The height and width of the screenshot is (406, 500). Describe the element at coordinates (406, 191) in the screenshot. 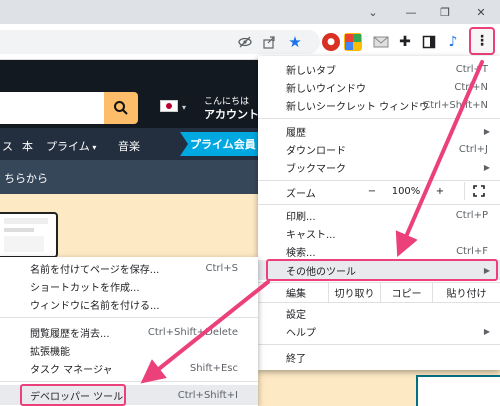

I see `zoom-level: 100%` at that location.